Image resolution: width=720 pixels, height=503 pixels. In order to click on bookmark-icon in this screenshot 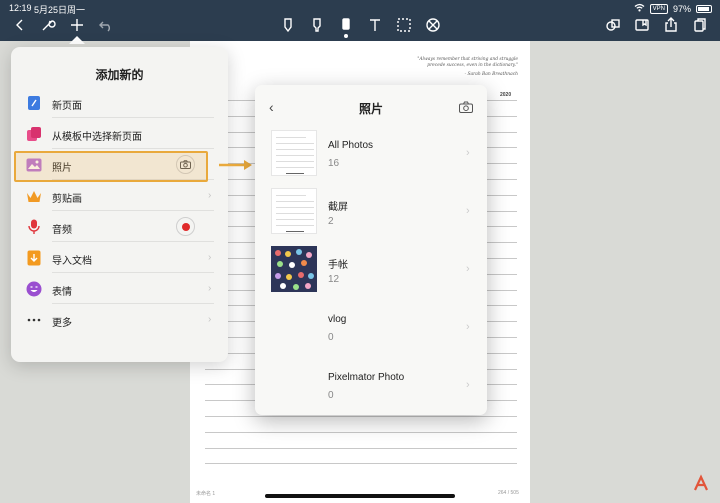, I will do `click(642, 25)`.